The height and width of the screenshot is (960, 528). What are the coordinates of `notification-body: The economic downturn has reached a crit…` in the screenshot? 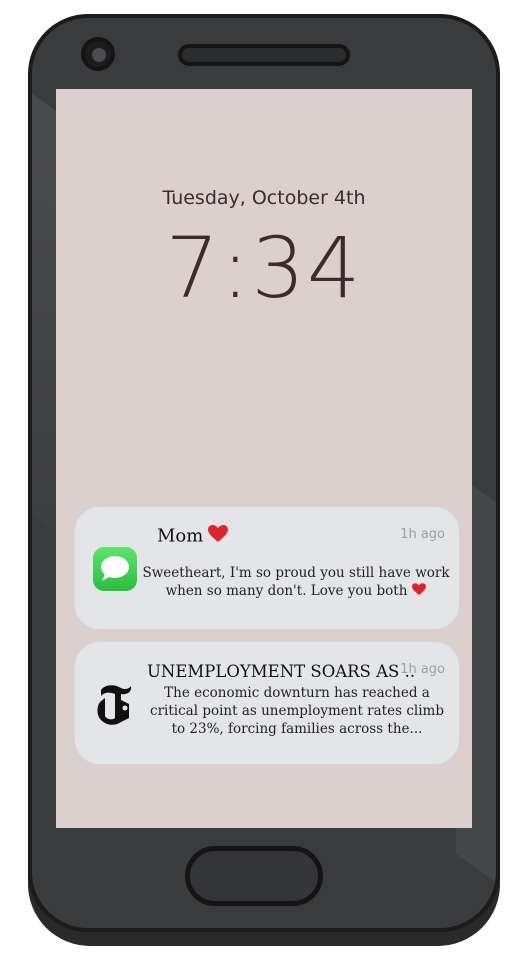 It's located at (297, 711).